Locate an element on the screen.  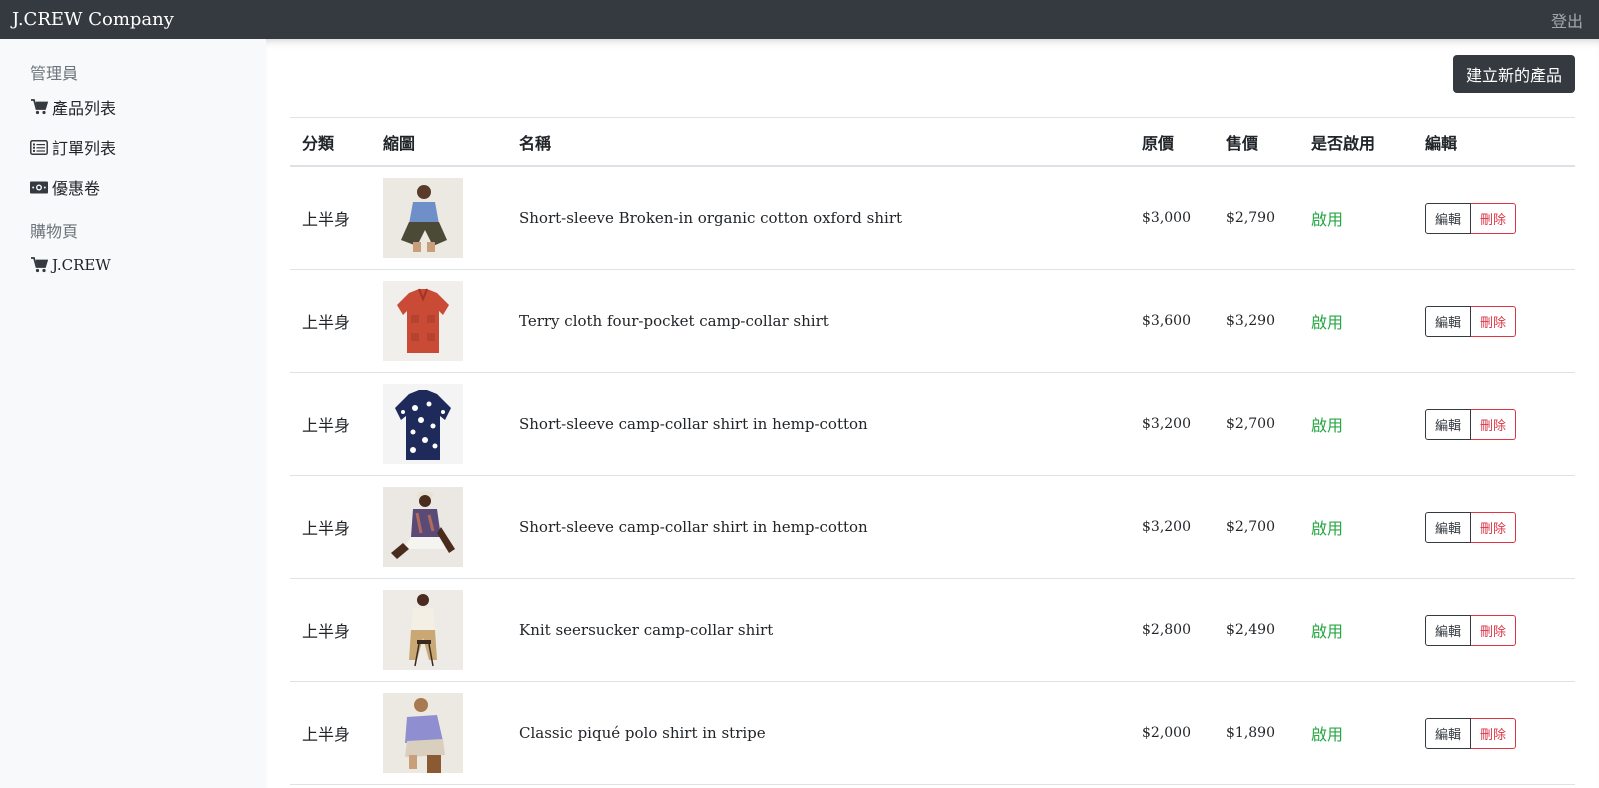
sidebar-item-products: 產品列表 is located at coordinates (133, 107).